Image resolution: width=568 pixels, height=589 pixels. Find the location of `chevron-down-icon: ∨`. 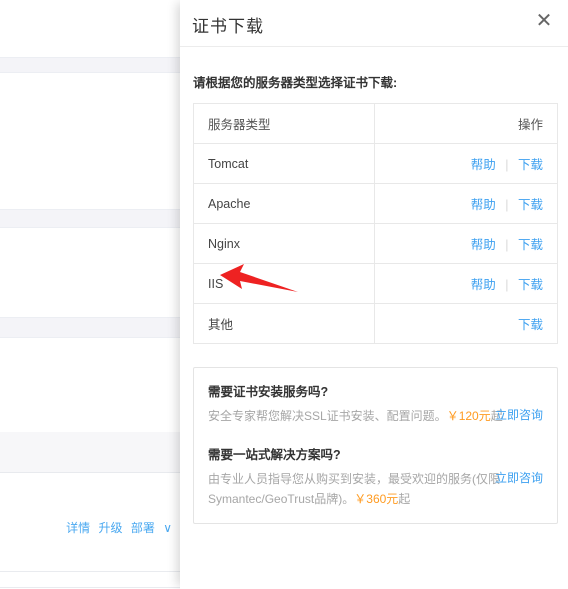

chevron-down-icon: ∨ is located at coordinates (167, 528).